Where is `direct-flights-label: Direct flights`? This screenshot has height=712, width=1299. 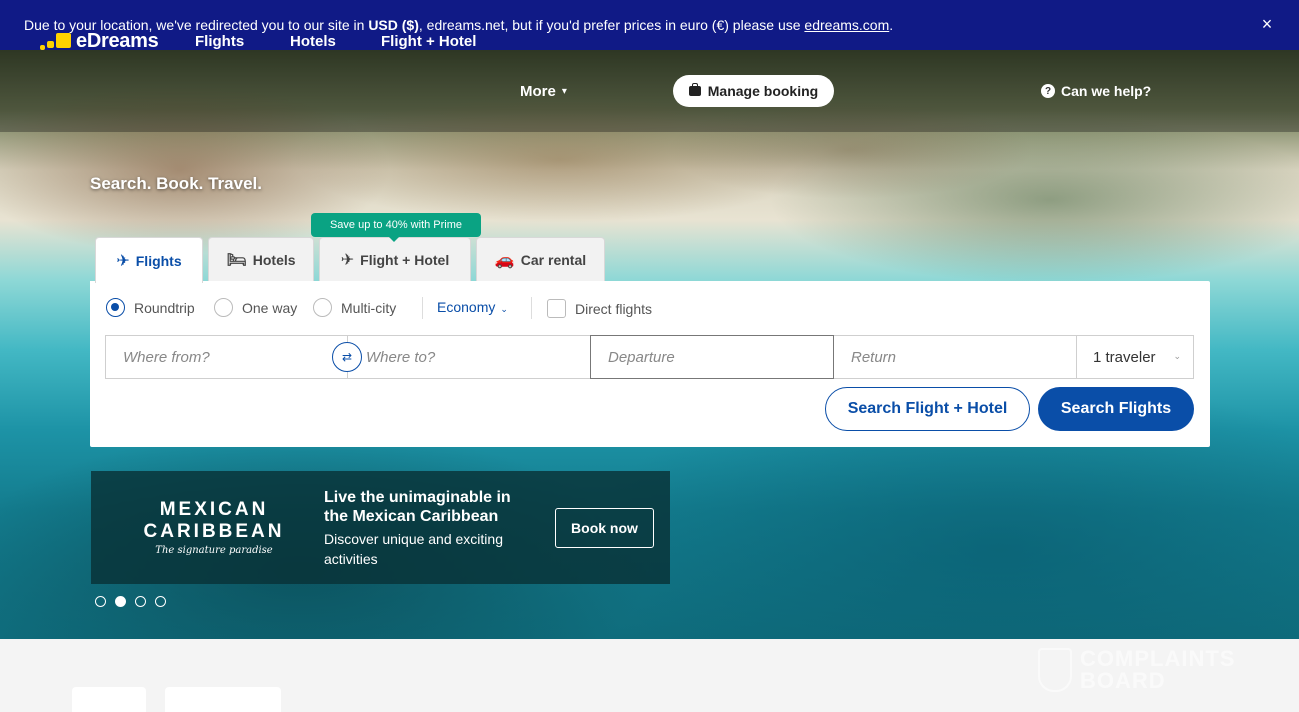
direct-flights-label: Direct flights is located at coordinates (614, 308).